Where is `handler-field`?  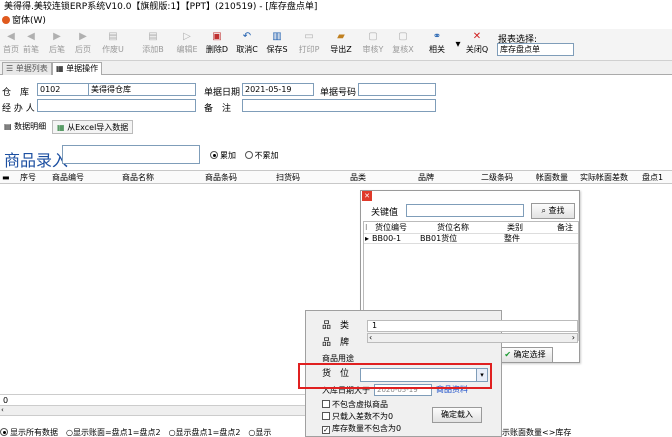
handler-field is located at coordinates (116, 105).